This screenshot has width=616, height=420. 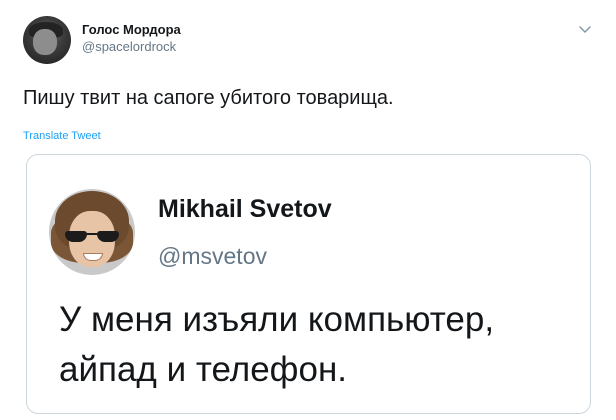 What do you see at coordinates (131, 30) in the screenshot?
I see `author-name: Голос Мордора` at bounding box center [131, 30].